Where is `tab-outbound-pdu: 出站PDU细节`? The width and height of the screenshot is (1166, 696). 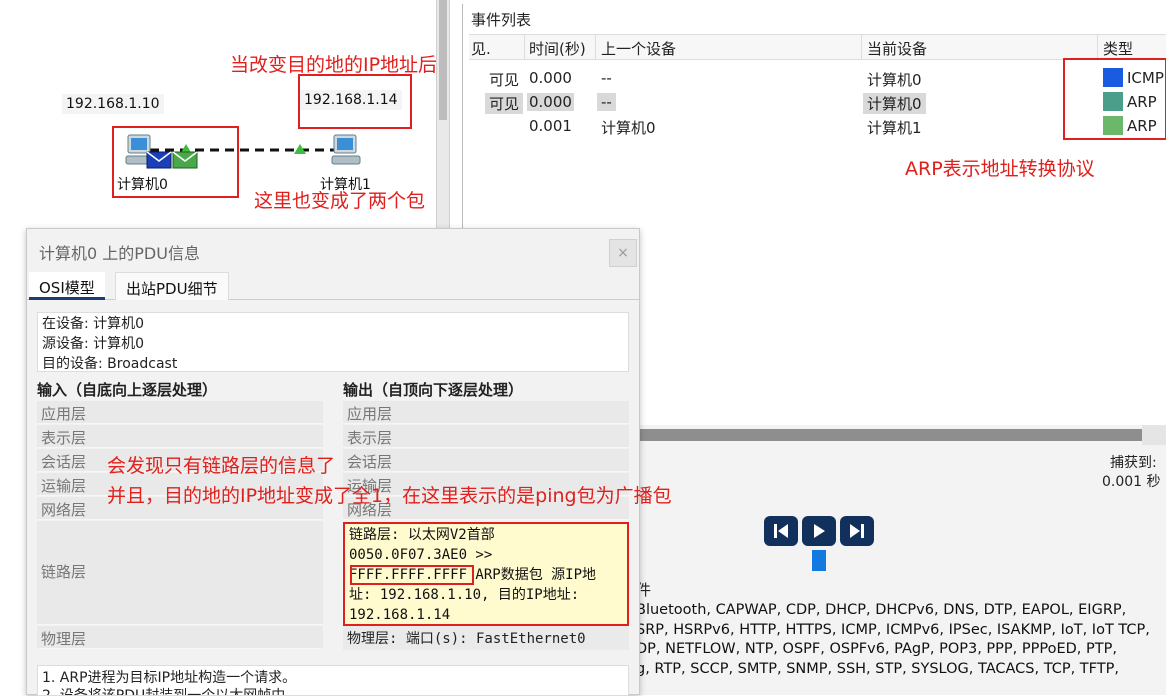 tab-outbound-pdu: 出站PDU细节 is located at coordinates (172, 286).